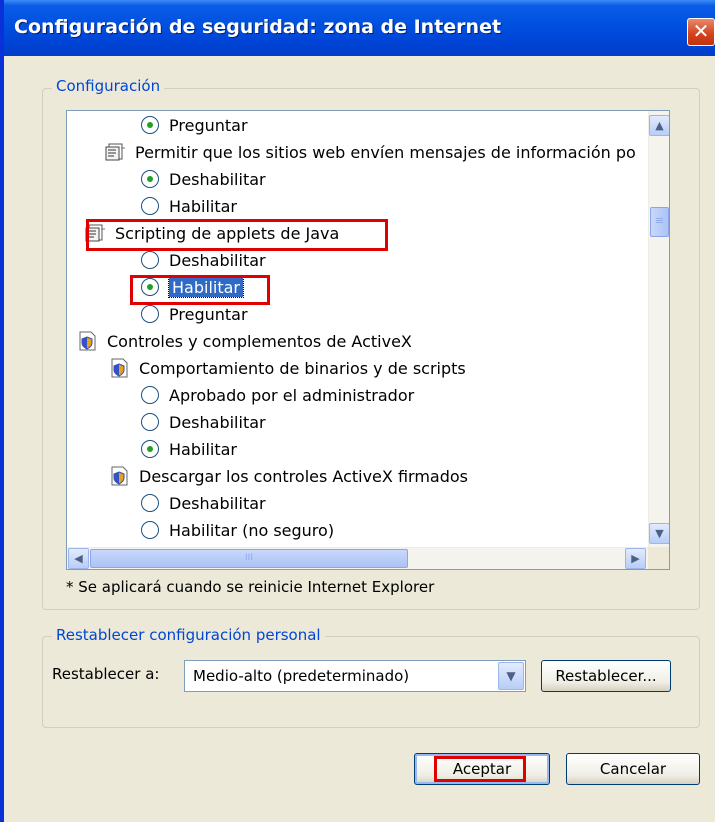 The image size is (715, 822). I want to click on settings-category: Comportamiento de binarios y de scripts, so click(287, 369).